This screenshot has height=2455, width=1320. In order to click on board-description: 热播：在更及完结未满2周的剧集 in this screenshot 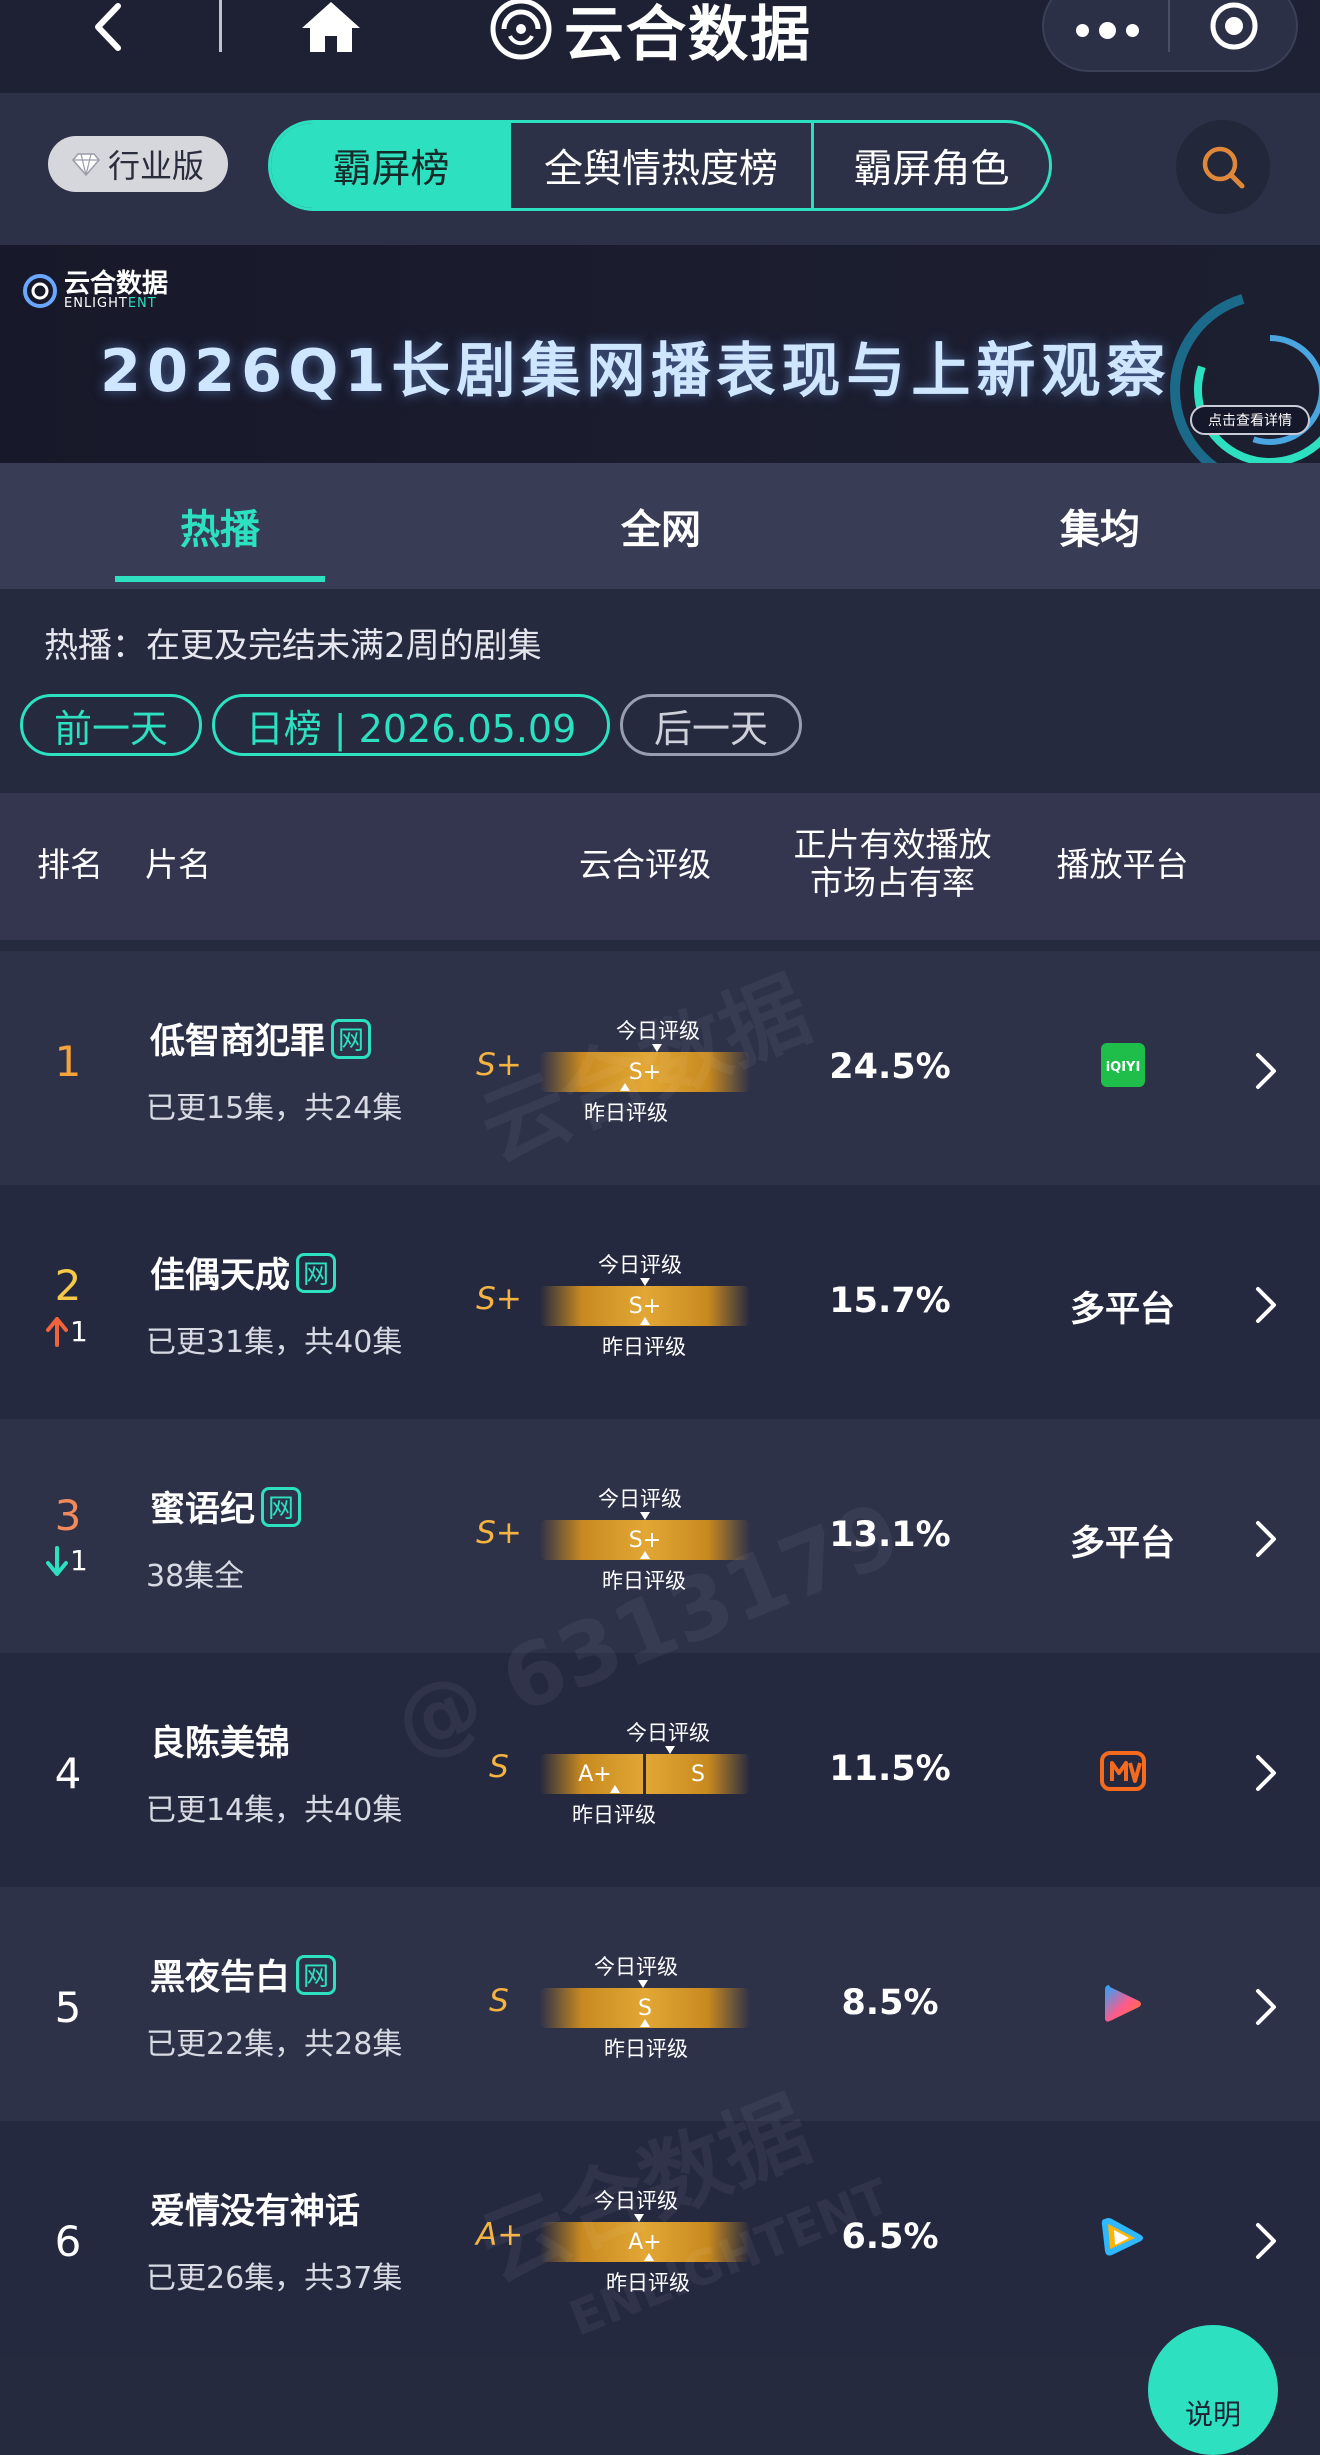, I will do `click(293, 646)`.